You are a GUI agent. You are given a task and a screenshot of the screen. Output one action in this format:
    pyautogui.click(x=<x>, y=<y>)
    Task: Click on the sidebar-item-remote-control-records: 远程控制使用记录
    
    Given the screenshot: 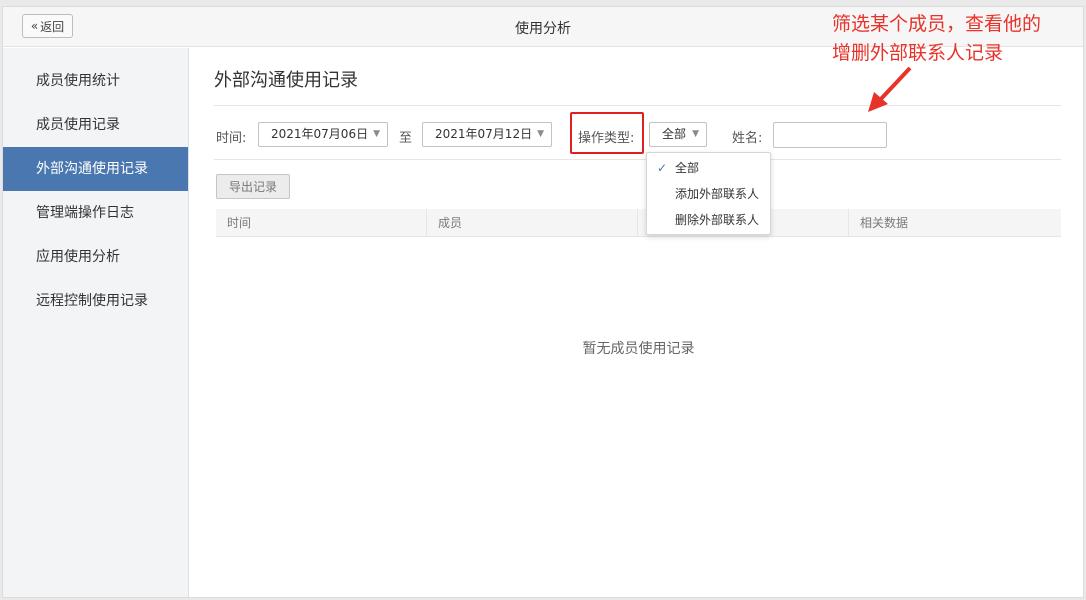 What is the action you would take?
    pyautogui.click(x=95, y=301)
    